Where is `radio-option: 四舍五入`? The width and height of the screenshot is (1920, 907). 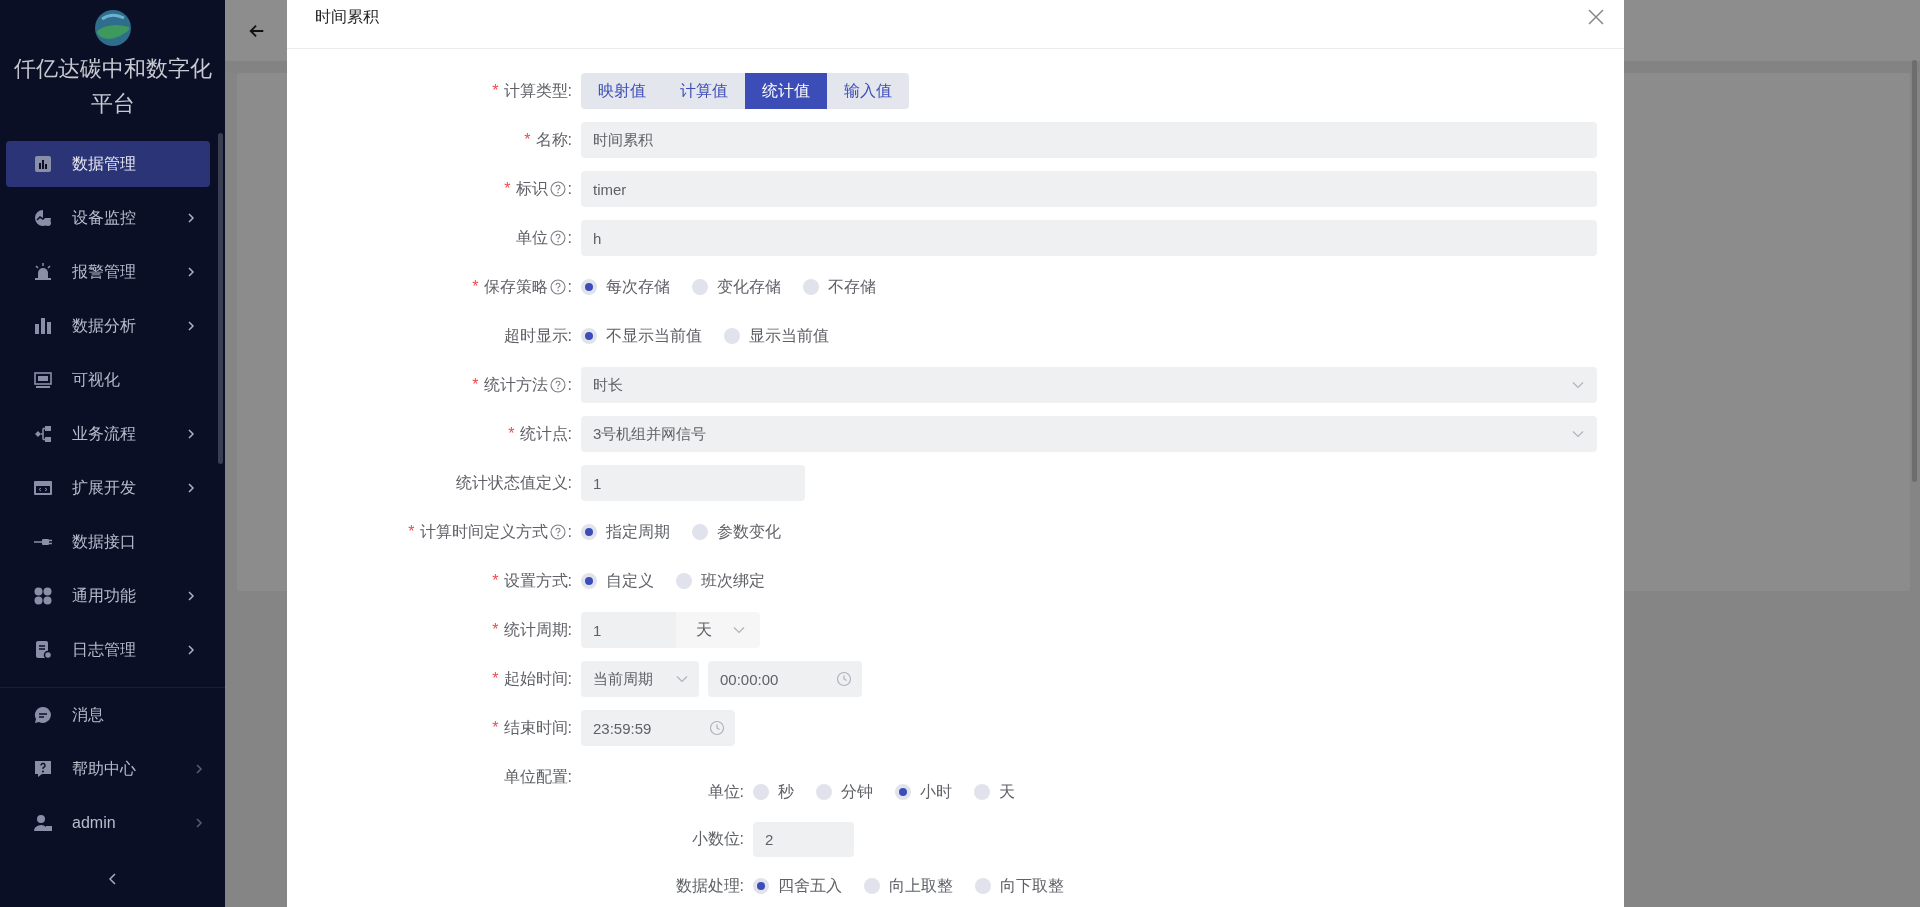 radio-option: 四舍五入 is located at coordinates (797, 886).